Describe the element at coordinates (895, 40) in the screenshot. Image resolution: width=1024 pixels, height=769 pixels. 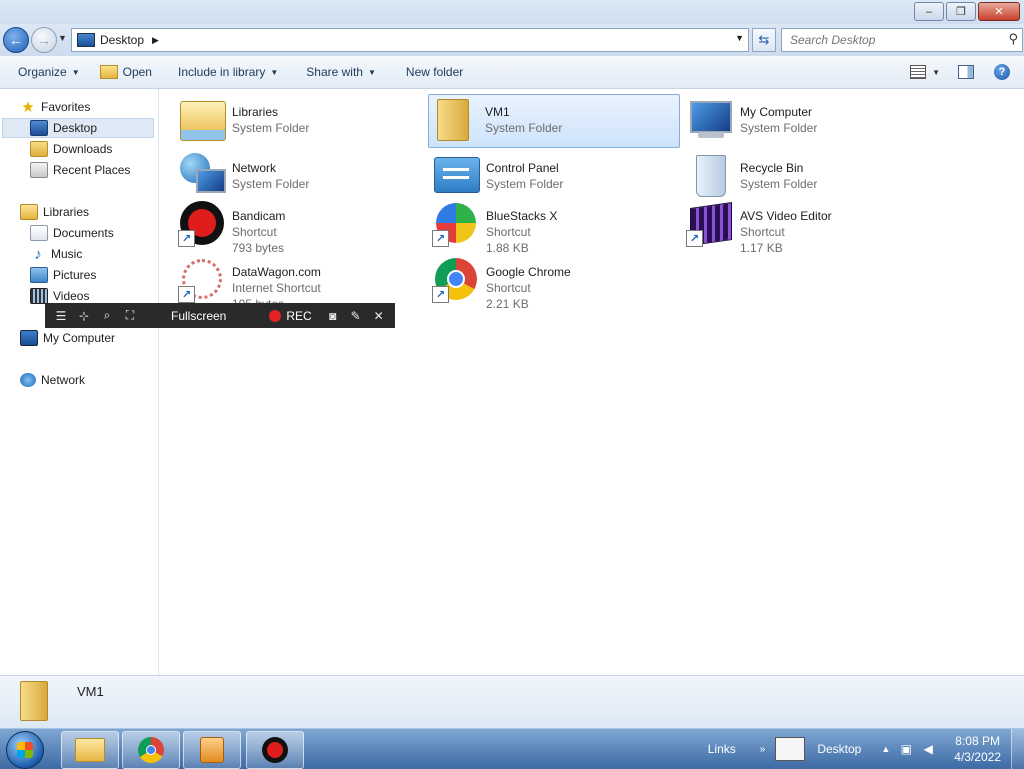
I see `search-input` at that location.